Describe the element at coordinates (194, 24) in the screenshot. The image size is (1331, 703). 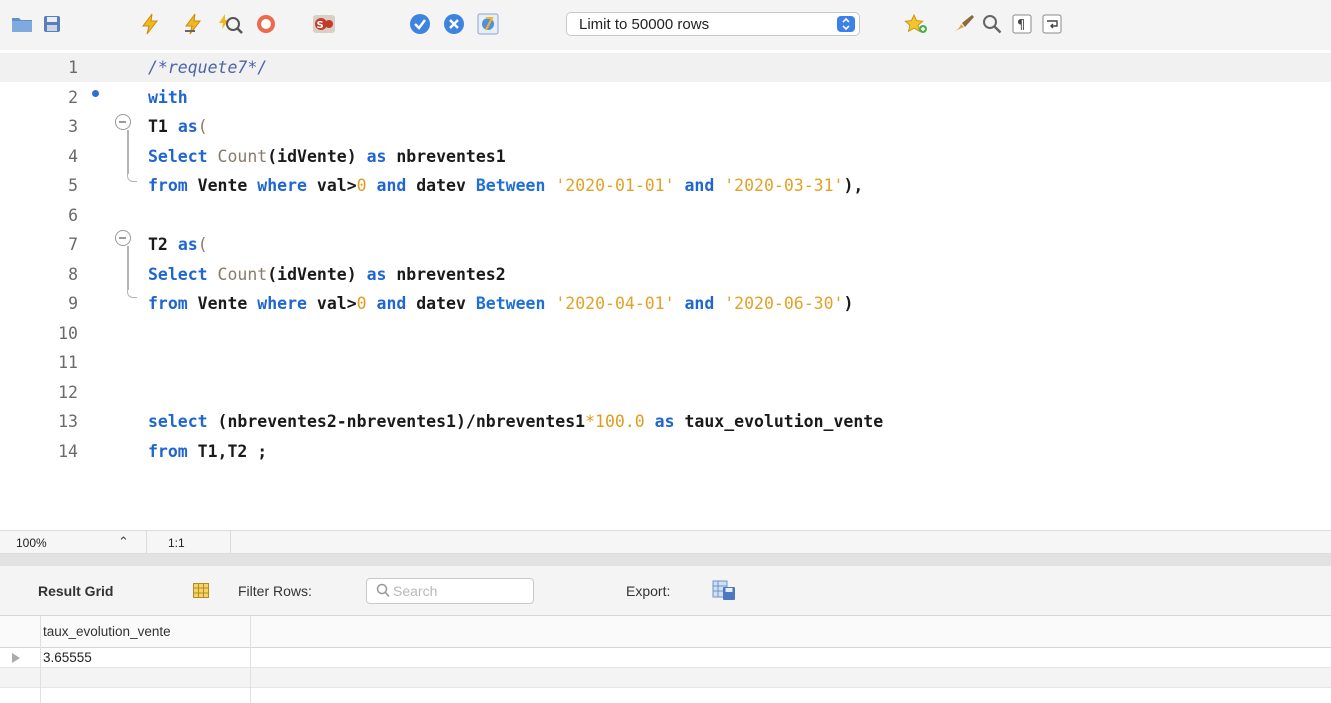
I see `execute-current-icon` at that location.